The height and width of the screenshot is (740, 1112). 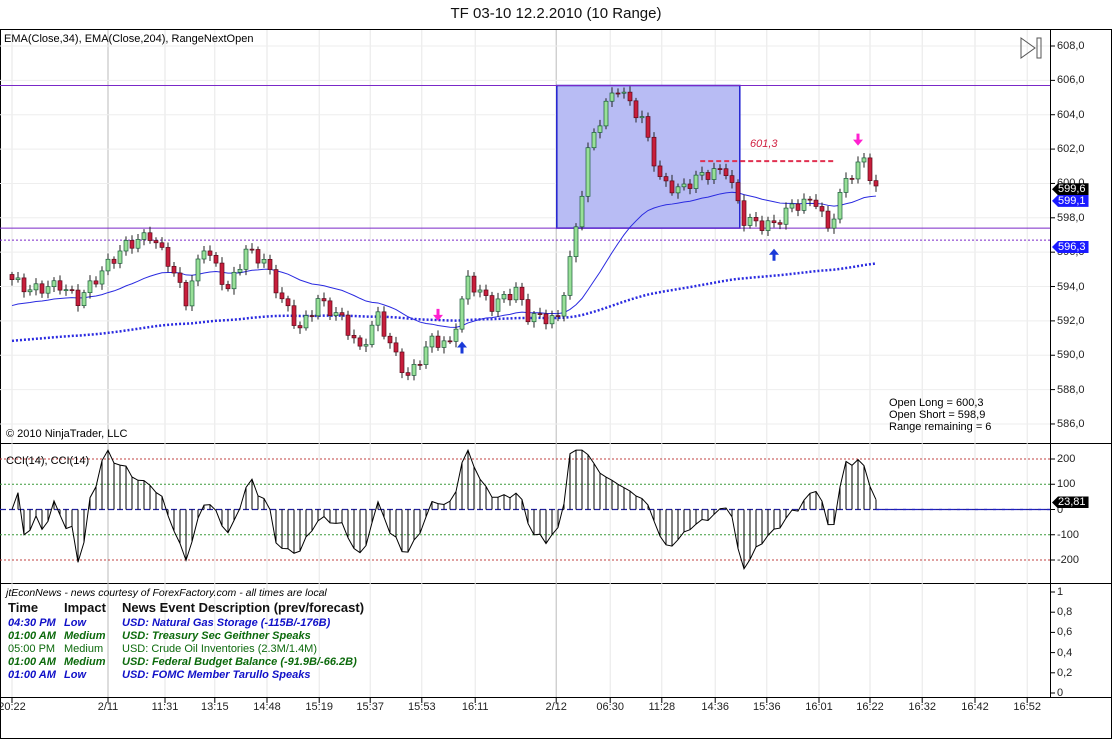 I want to click on open-short: Open Short = 598,9, so click(x=937, y=415).